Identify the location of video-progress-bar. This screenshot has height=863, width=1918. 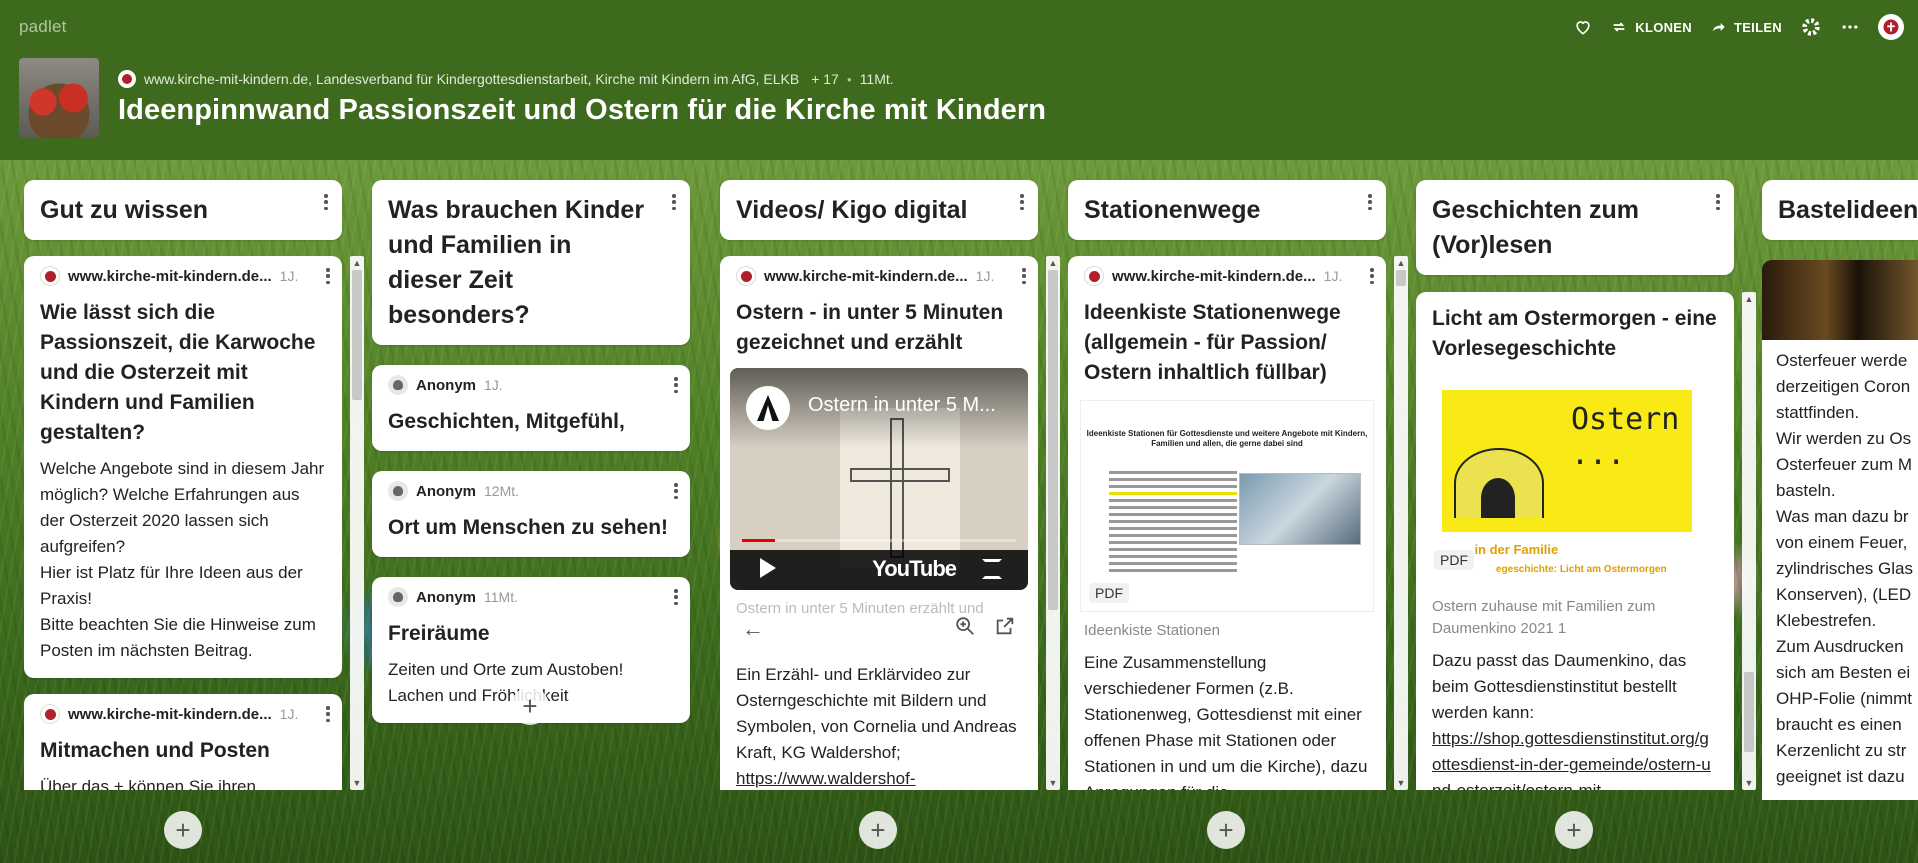
(879, 540).